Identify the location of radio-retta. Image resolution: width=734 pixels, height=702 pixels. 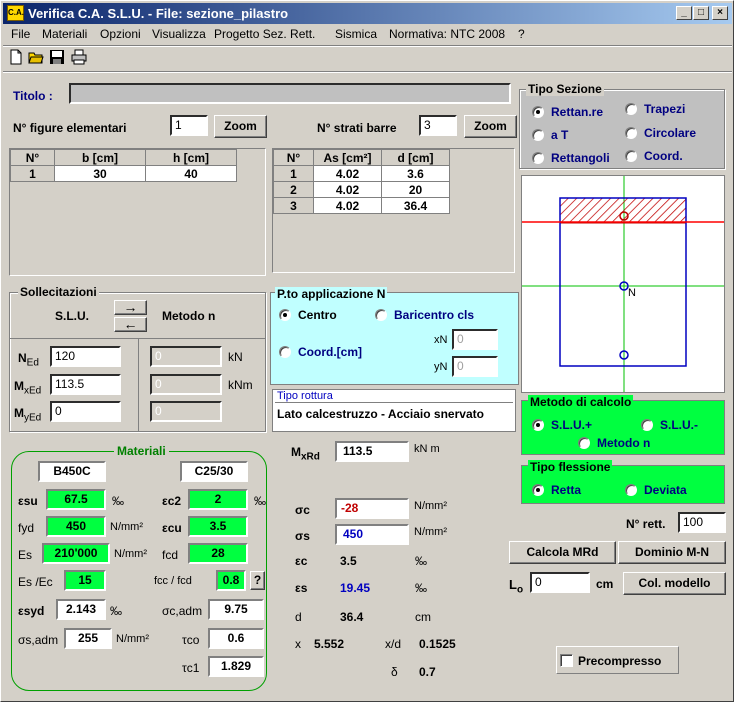
(538, 490).